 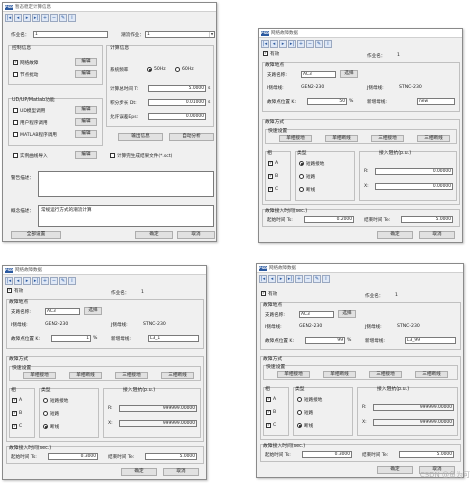 What do you see at coordinates (86, 74) in the screenshot?
I see `node-edit-button: 编辑` at bounding box center [86, 74].